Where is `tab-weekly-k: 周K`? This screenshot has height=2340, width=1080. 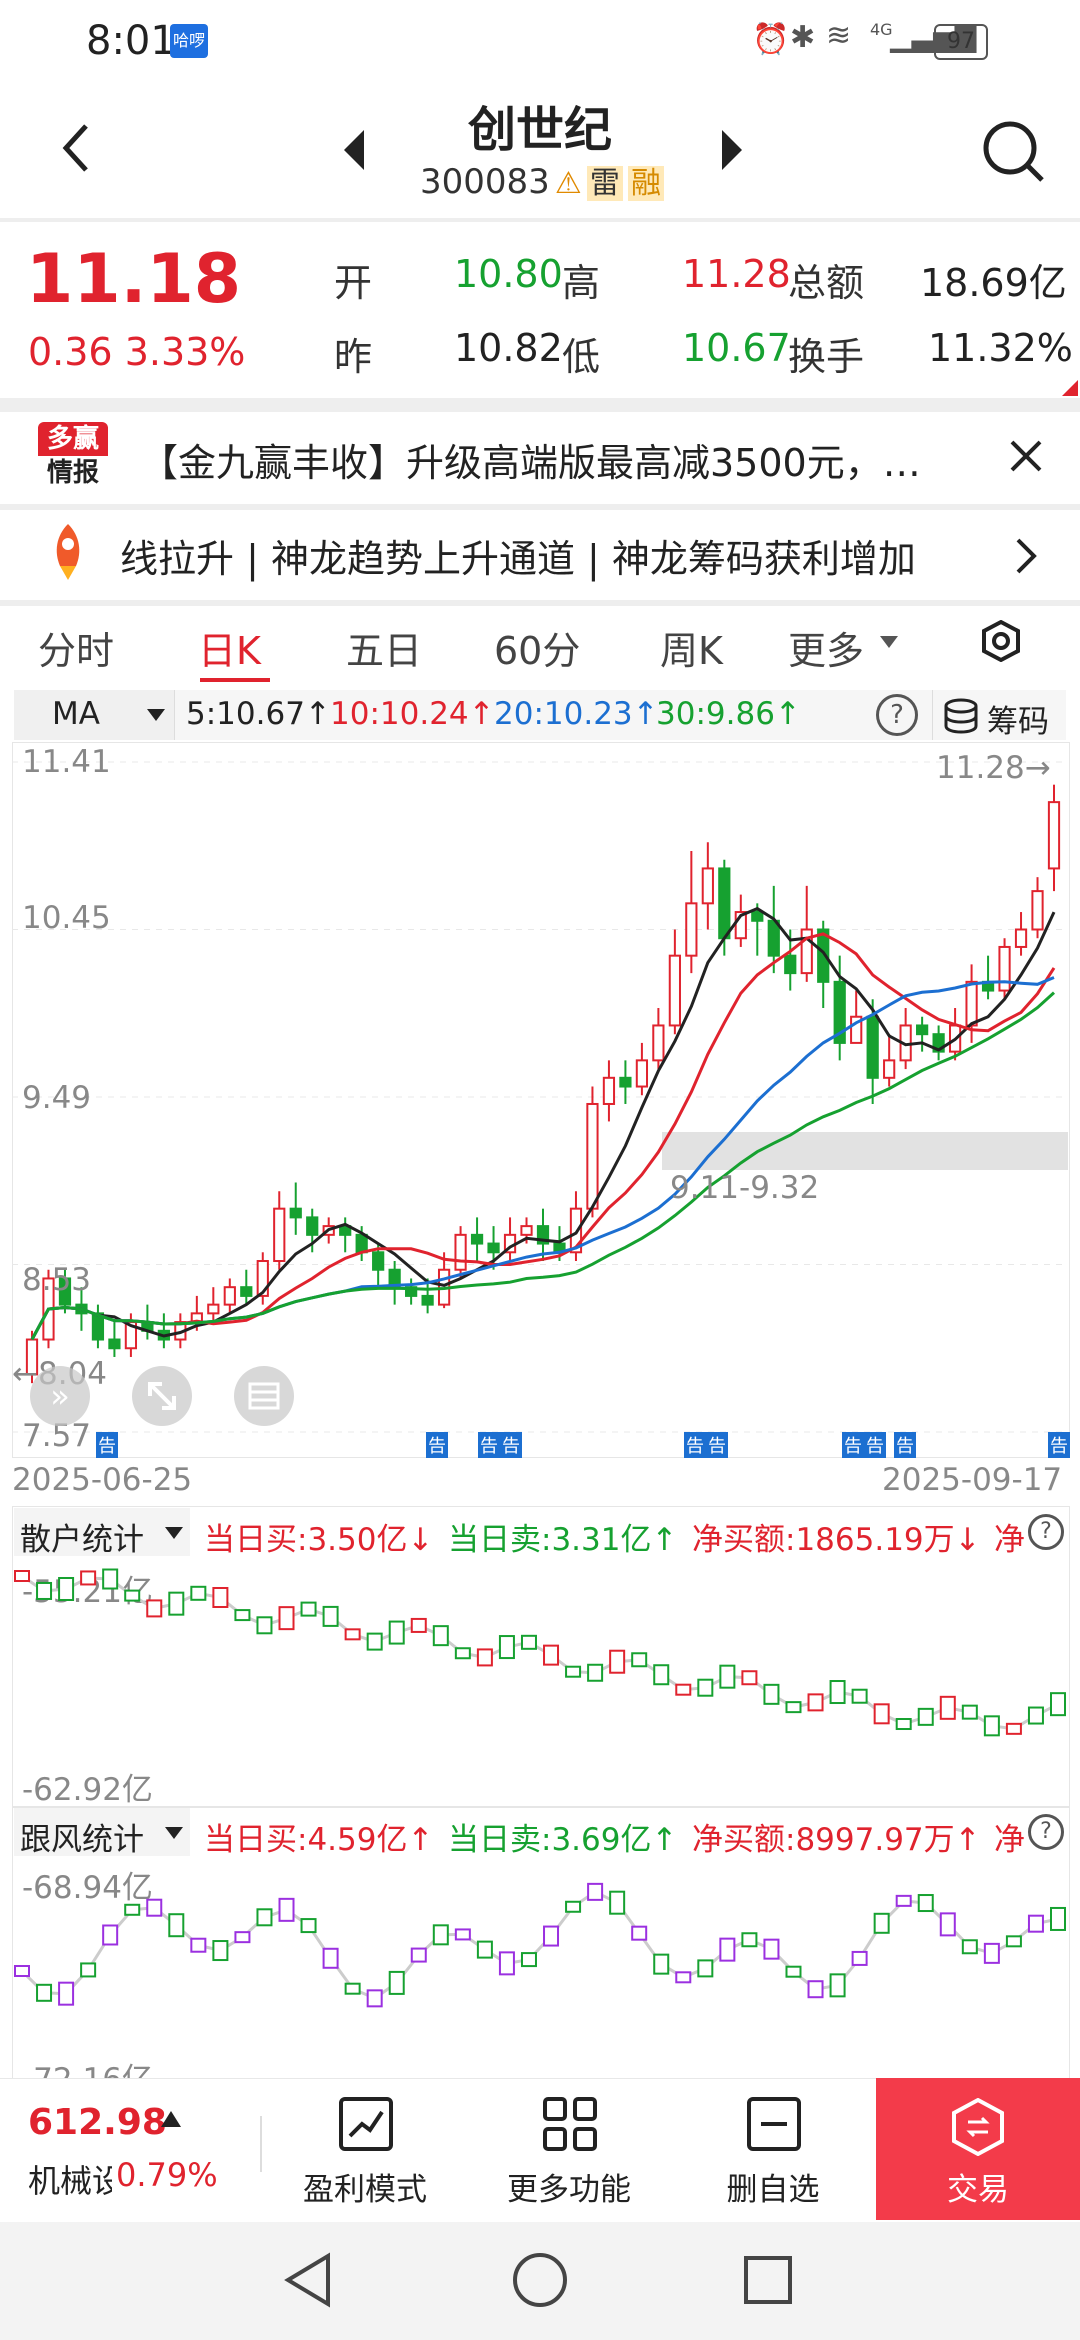 tab-weekly-k: 周K is located at coordinates (691, 647).